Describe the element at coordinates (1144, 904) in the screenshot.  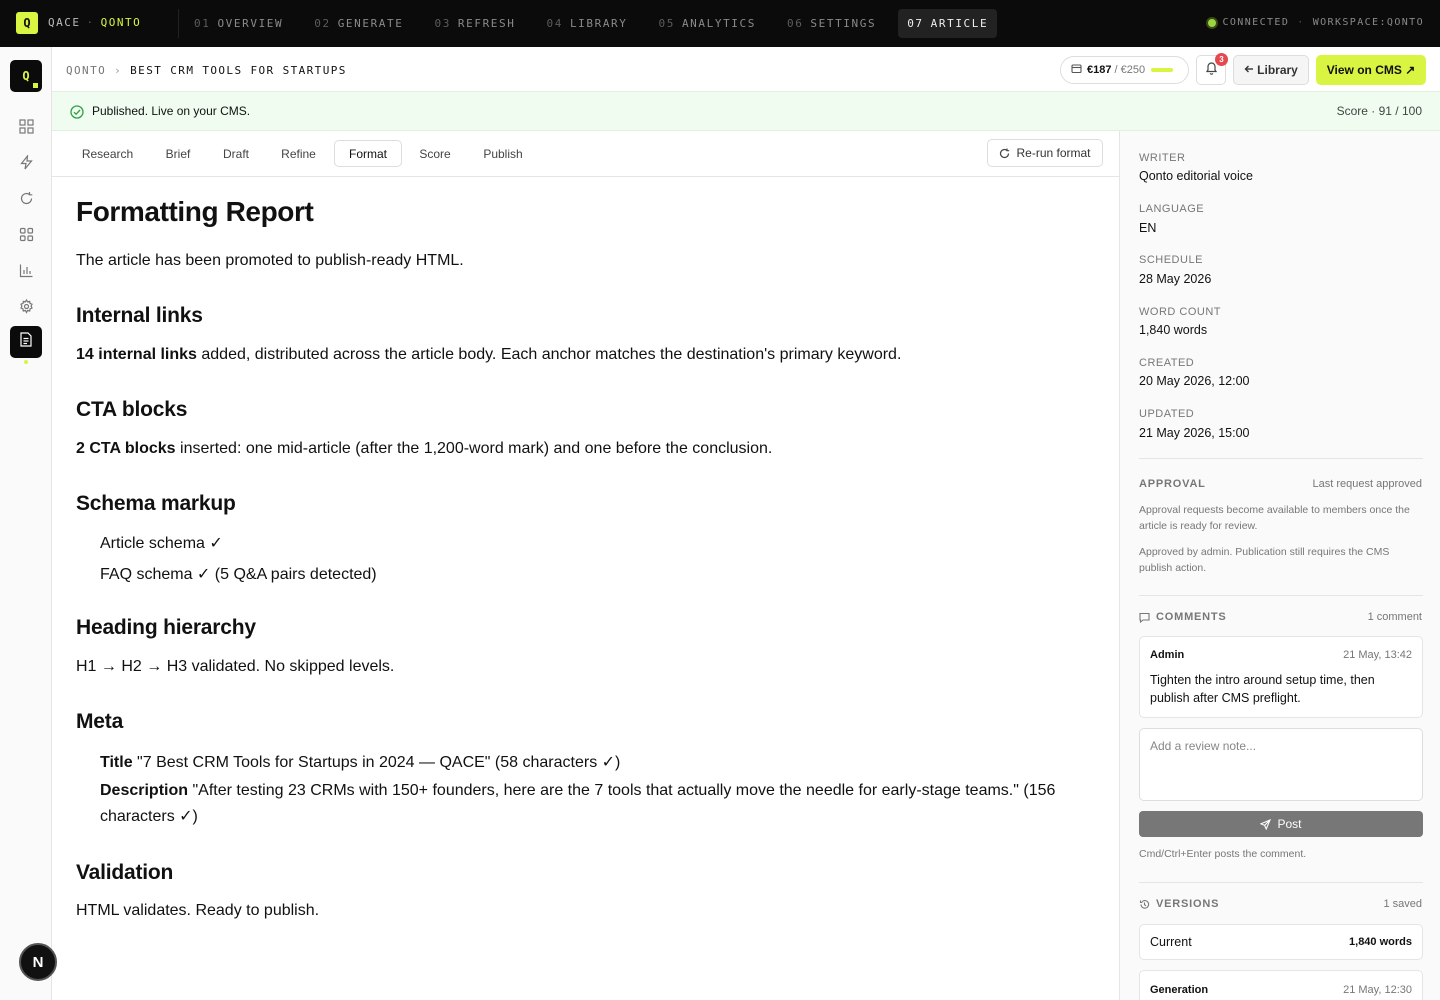
I see `history-icon` at that location.